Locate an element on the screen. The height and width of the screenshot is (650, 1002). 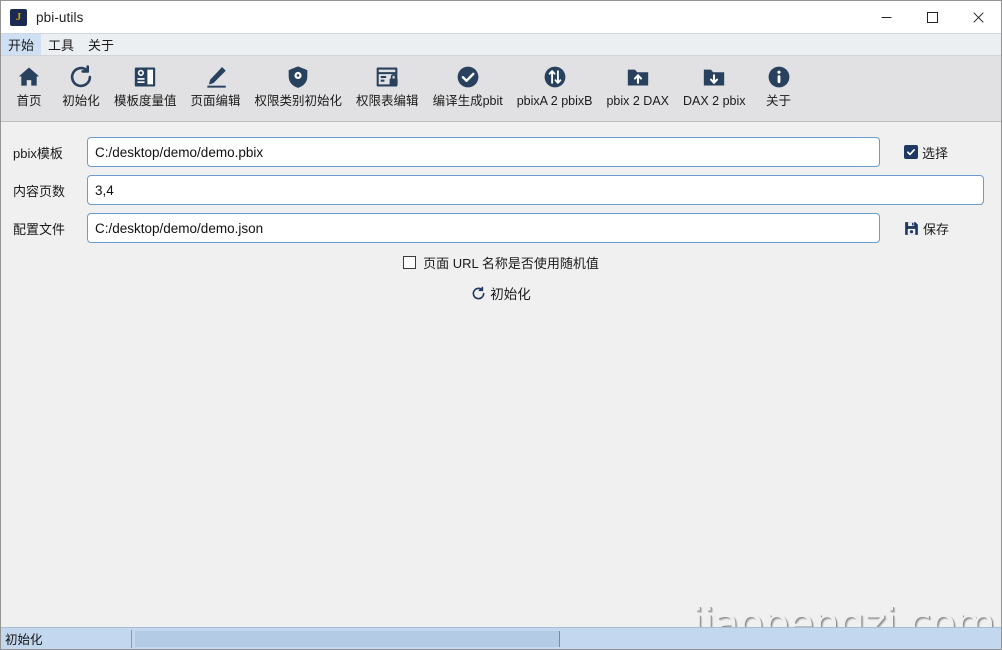
form-row-config-file: 配置文件 保存 is located at coordinates (501, 228).